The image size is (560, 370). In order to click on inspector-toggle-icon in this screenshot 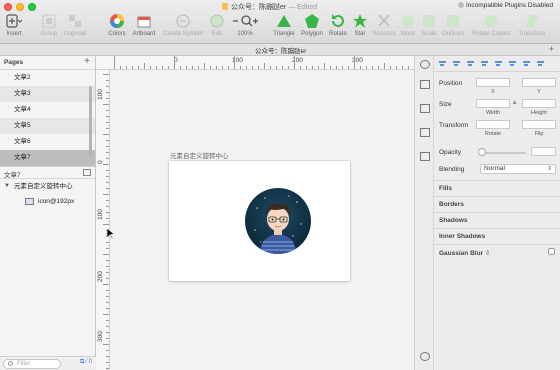, I will do `click(425, 64)`.